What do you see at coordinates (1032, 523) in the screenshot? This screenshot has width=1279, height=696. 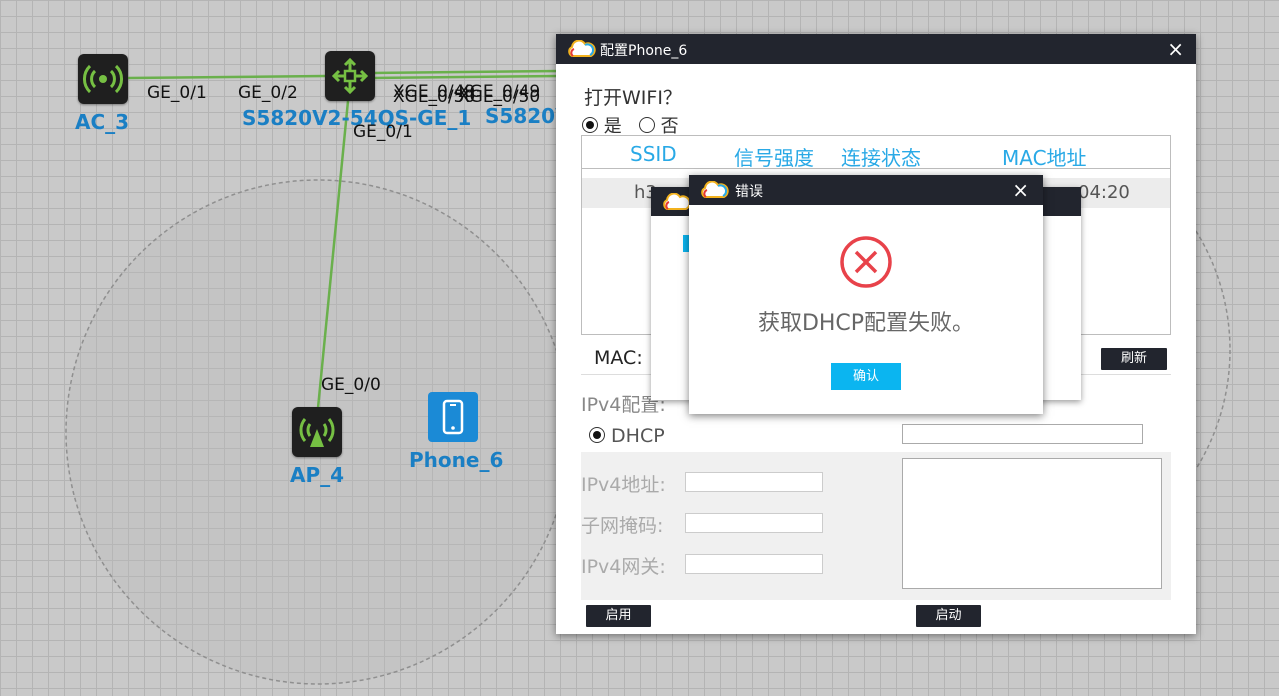 I see `output-textarea` at bounding box center [1032, 523].